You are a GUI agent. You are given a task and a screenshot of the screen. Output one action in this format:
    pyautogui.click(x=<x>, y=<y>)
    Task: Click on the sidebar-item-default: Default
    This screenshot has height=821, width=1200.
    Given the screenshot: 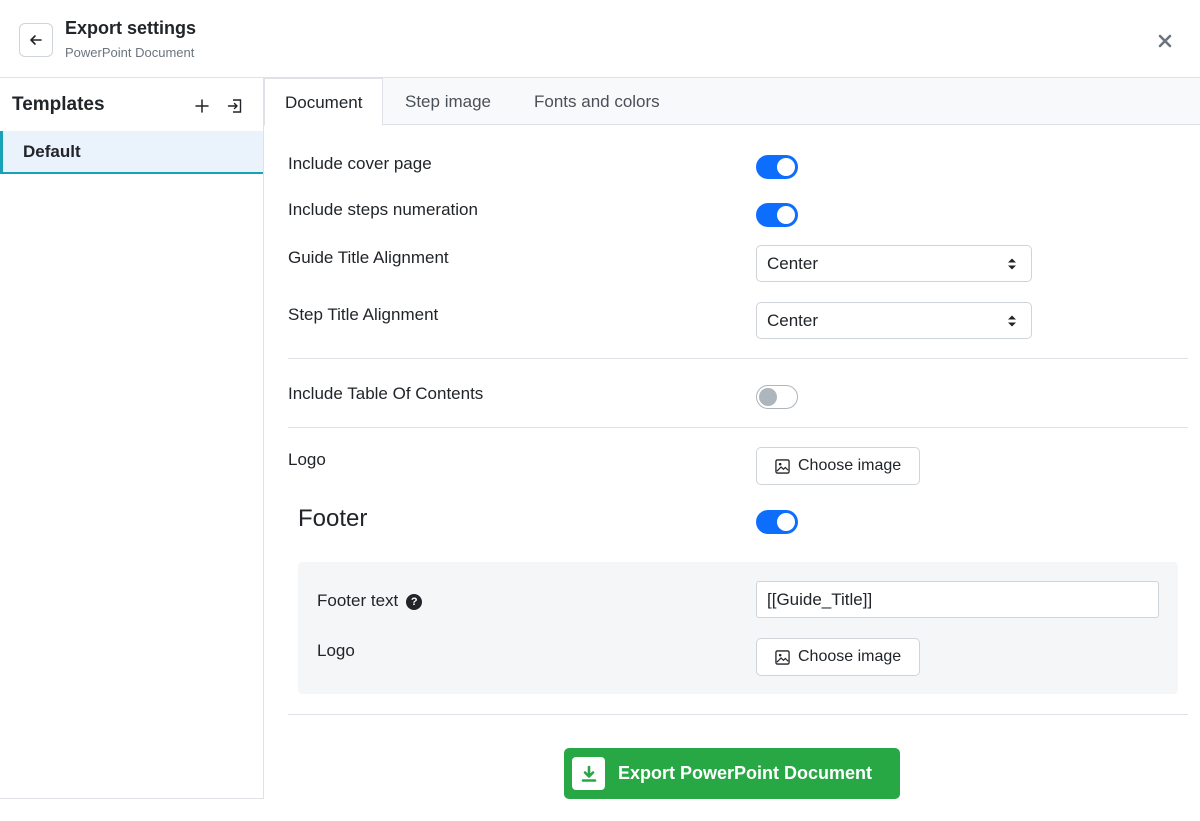 What is the action you would take?
    pyautogui.click(x=131, y=152)
    